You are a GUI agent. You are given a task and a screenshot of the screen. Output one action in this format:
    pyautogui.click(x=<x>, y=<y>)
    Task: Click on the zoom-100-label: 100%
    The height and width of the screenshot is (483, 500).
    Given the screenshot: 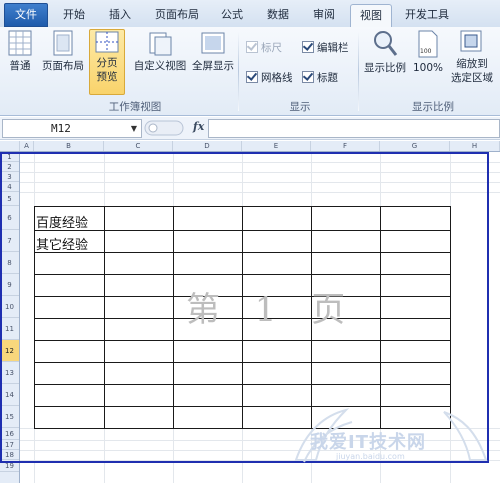 What is the action you would take?
    pyautogui.click(x=428, y=68)
    